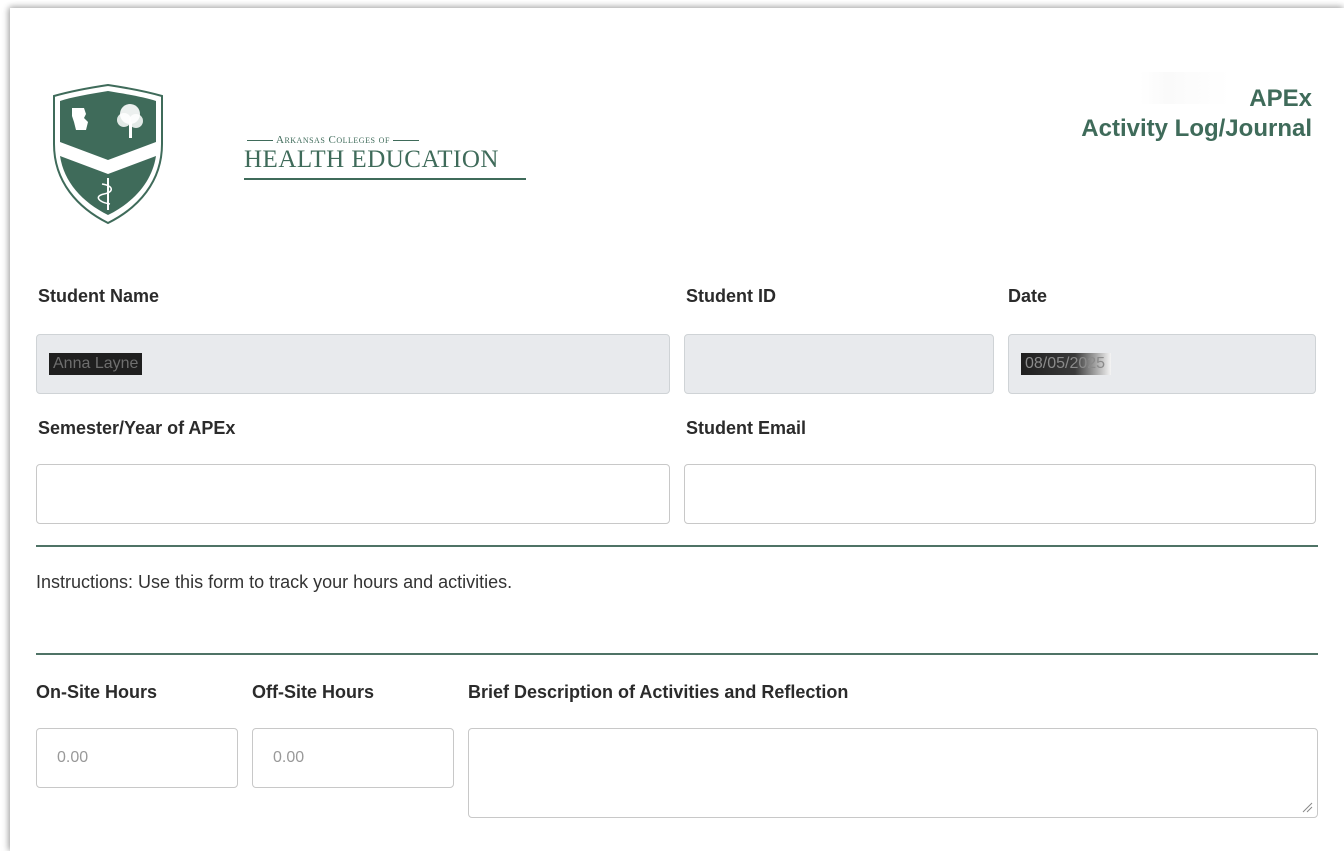 Image resolution: width=1344 pixels, height=851 pixels. I want to click on logo-name: HEALTH EDUCATION, so click(371, 159).